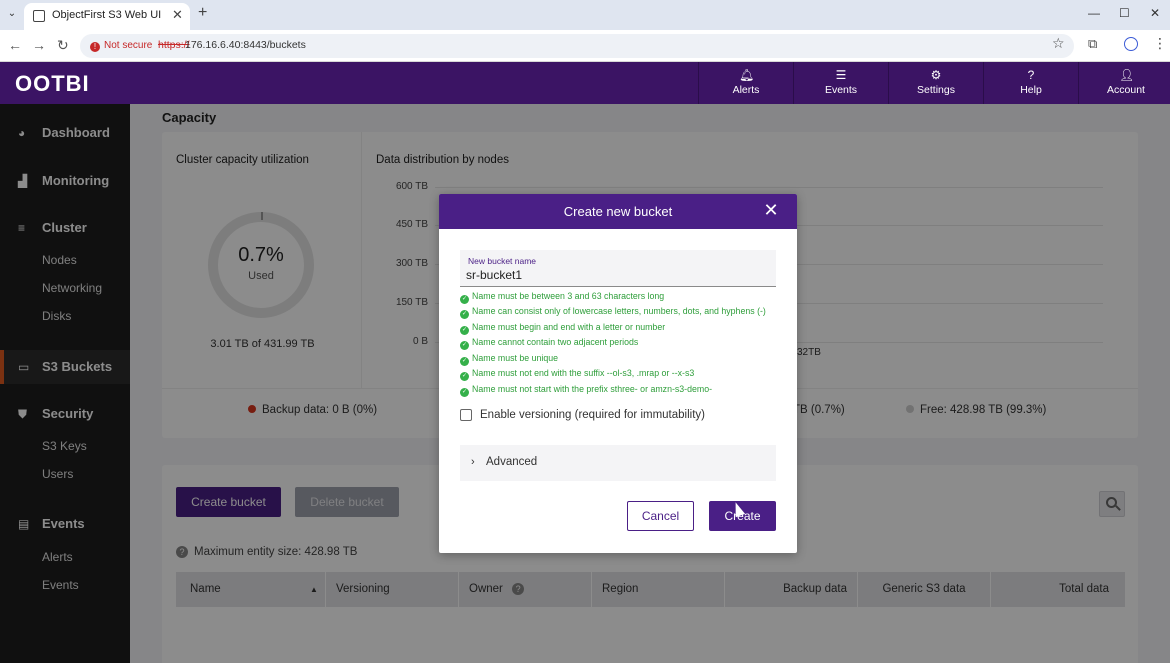 Image resolution: width=1170 pixels, height=663 pixels. What do you see at coordinates (15, 45) in the screenshot?
I see `back-icon: ←` at bounding box center [15, 45].